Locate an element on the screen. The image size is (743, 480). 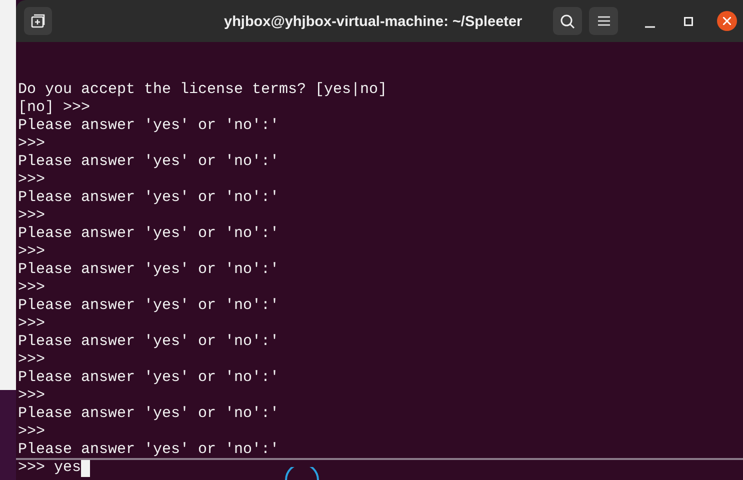
menu-icon is located at coordinates (604, 21).